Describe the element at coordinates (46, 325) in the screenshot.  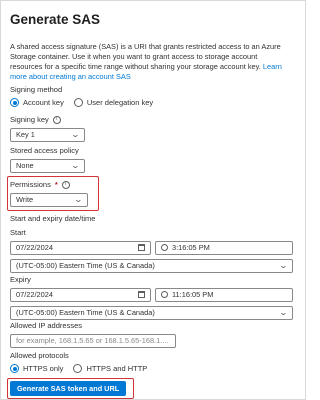
I see `allowed-ip-label: Allowed IP addresses` at that location.